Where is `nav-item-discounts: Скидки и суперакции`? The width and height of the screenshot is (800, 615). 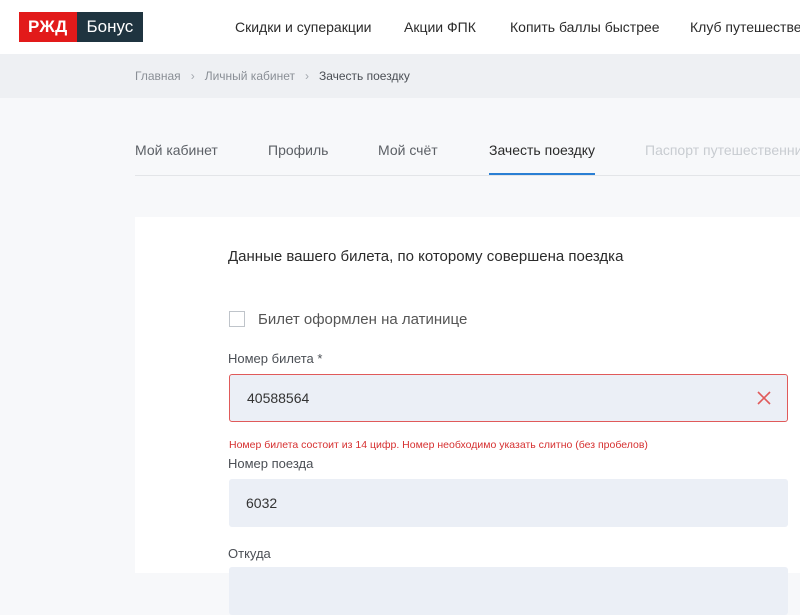 nav-item-discounts: Скидки и суперакции is located at coordinates (303, 27).